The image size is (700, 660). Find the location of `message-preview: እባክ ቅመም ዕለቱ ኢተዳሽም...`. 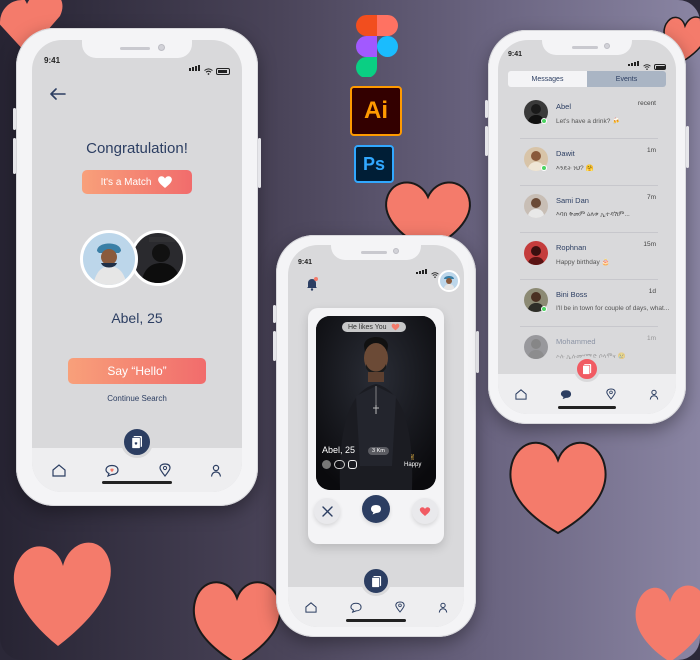

message-preview: እባክ ቅመም ዕለቱ ኢተዳሽም... is located at coordinates (593, 214).